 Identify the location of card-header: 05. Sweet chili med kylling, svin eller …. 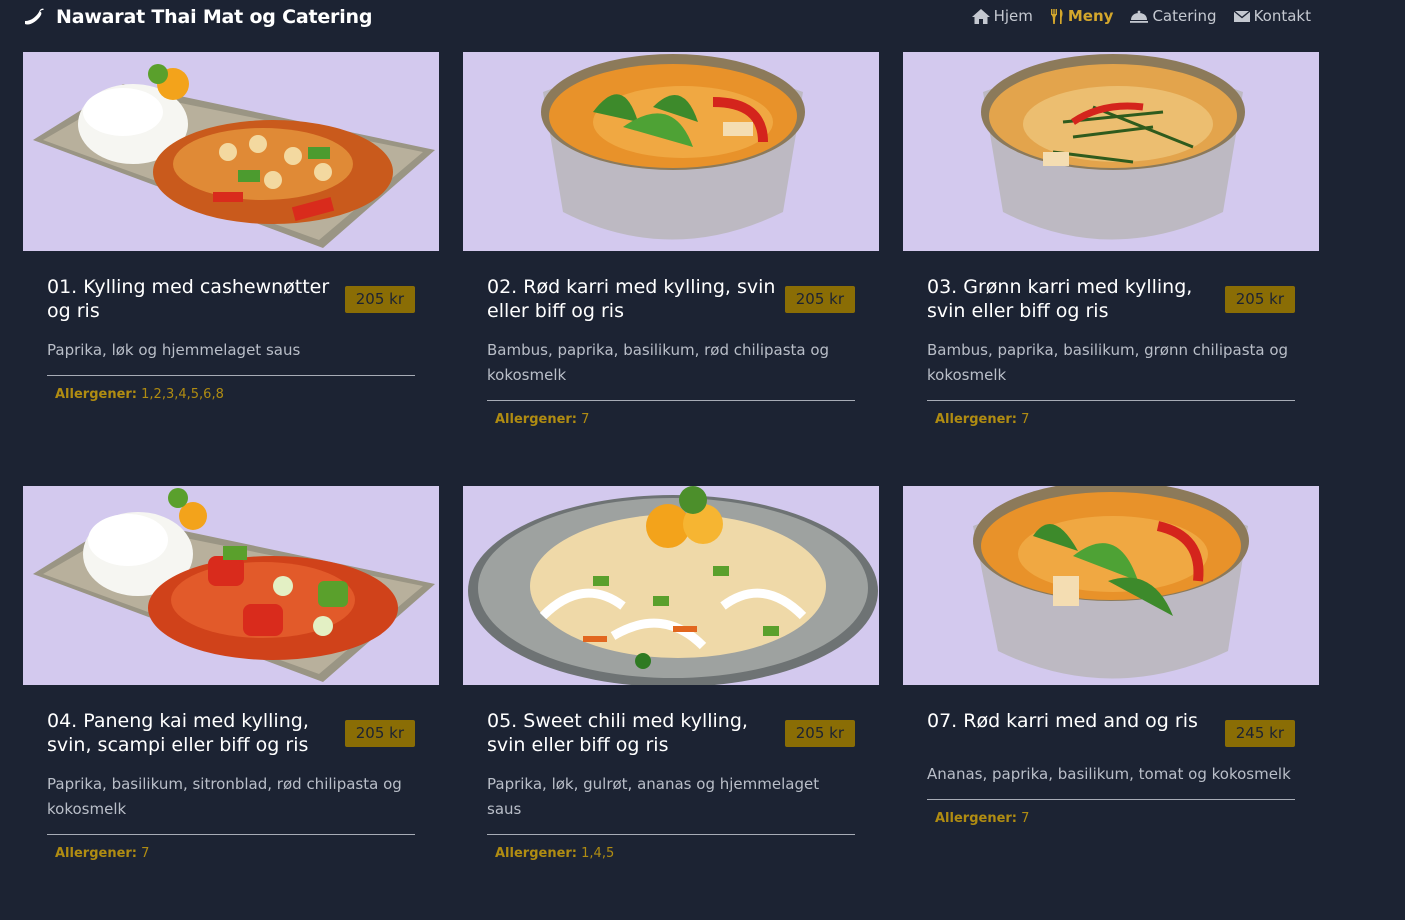
(671, 733).